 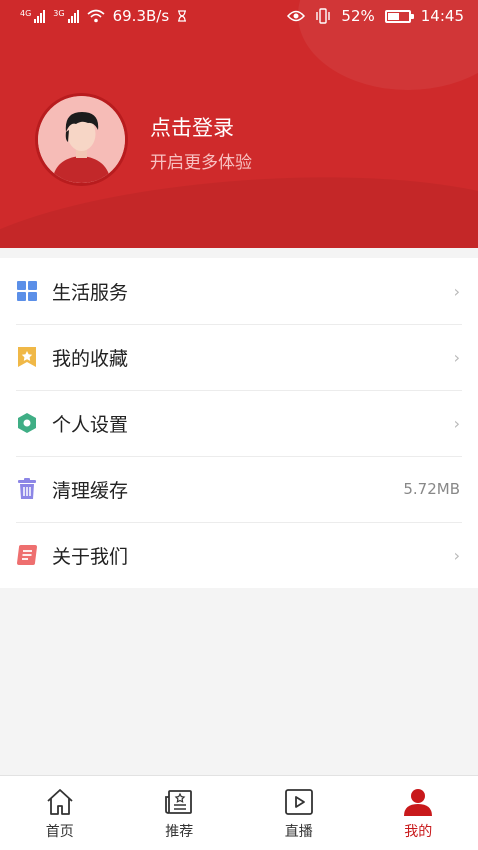 What do you see at coordinates (90, 358) in the screenshot?
I see `menu-item-label: 我的收藏` at bounding box center [90, 358].